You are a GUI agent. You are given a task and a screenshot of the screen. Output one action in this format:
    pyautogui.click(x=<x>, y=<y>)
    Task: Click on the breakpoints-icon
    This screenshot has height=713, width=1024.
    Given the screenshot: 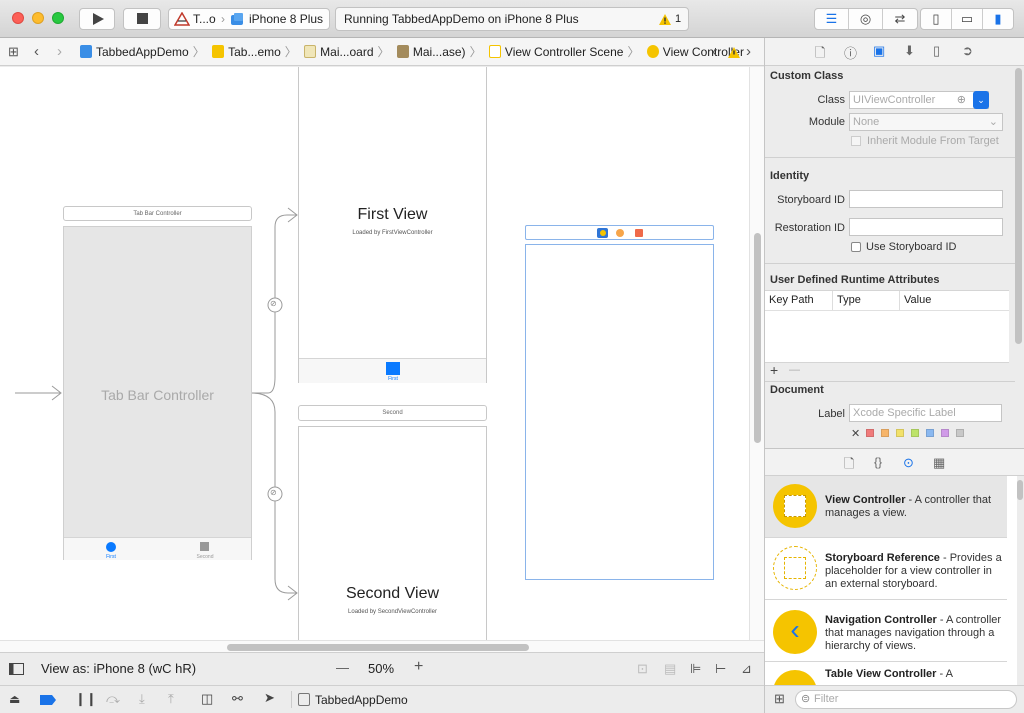 What is the action you would take?
    pyautogui.click(x=48, y=700)
    